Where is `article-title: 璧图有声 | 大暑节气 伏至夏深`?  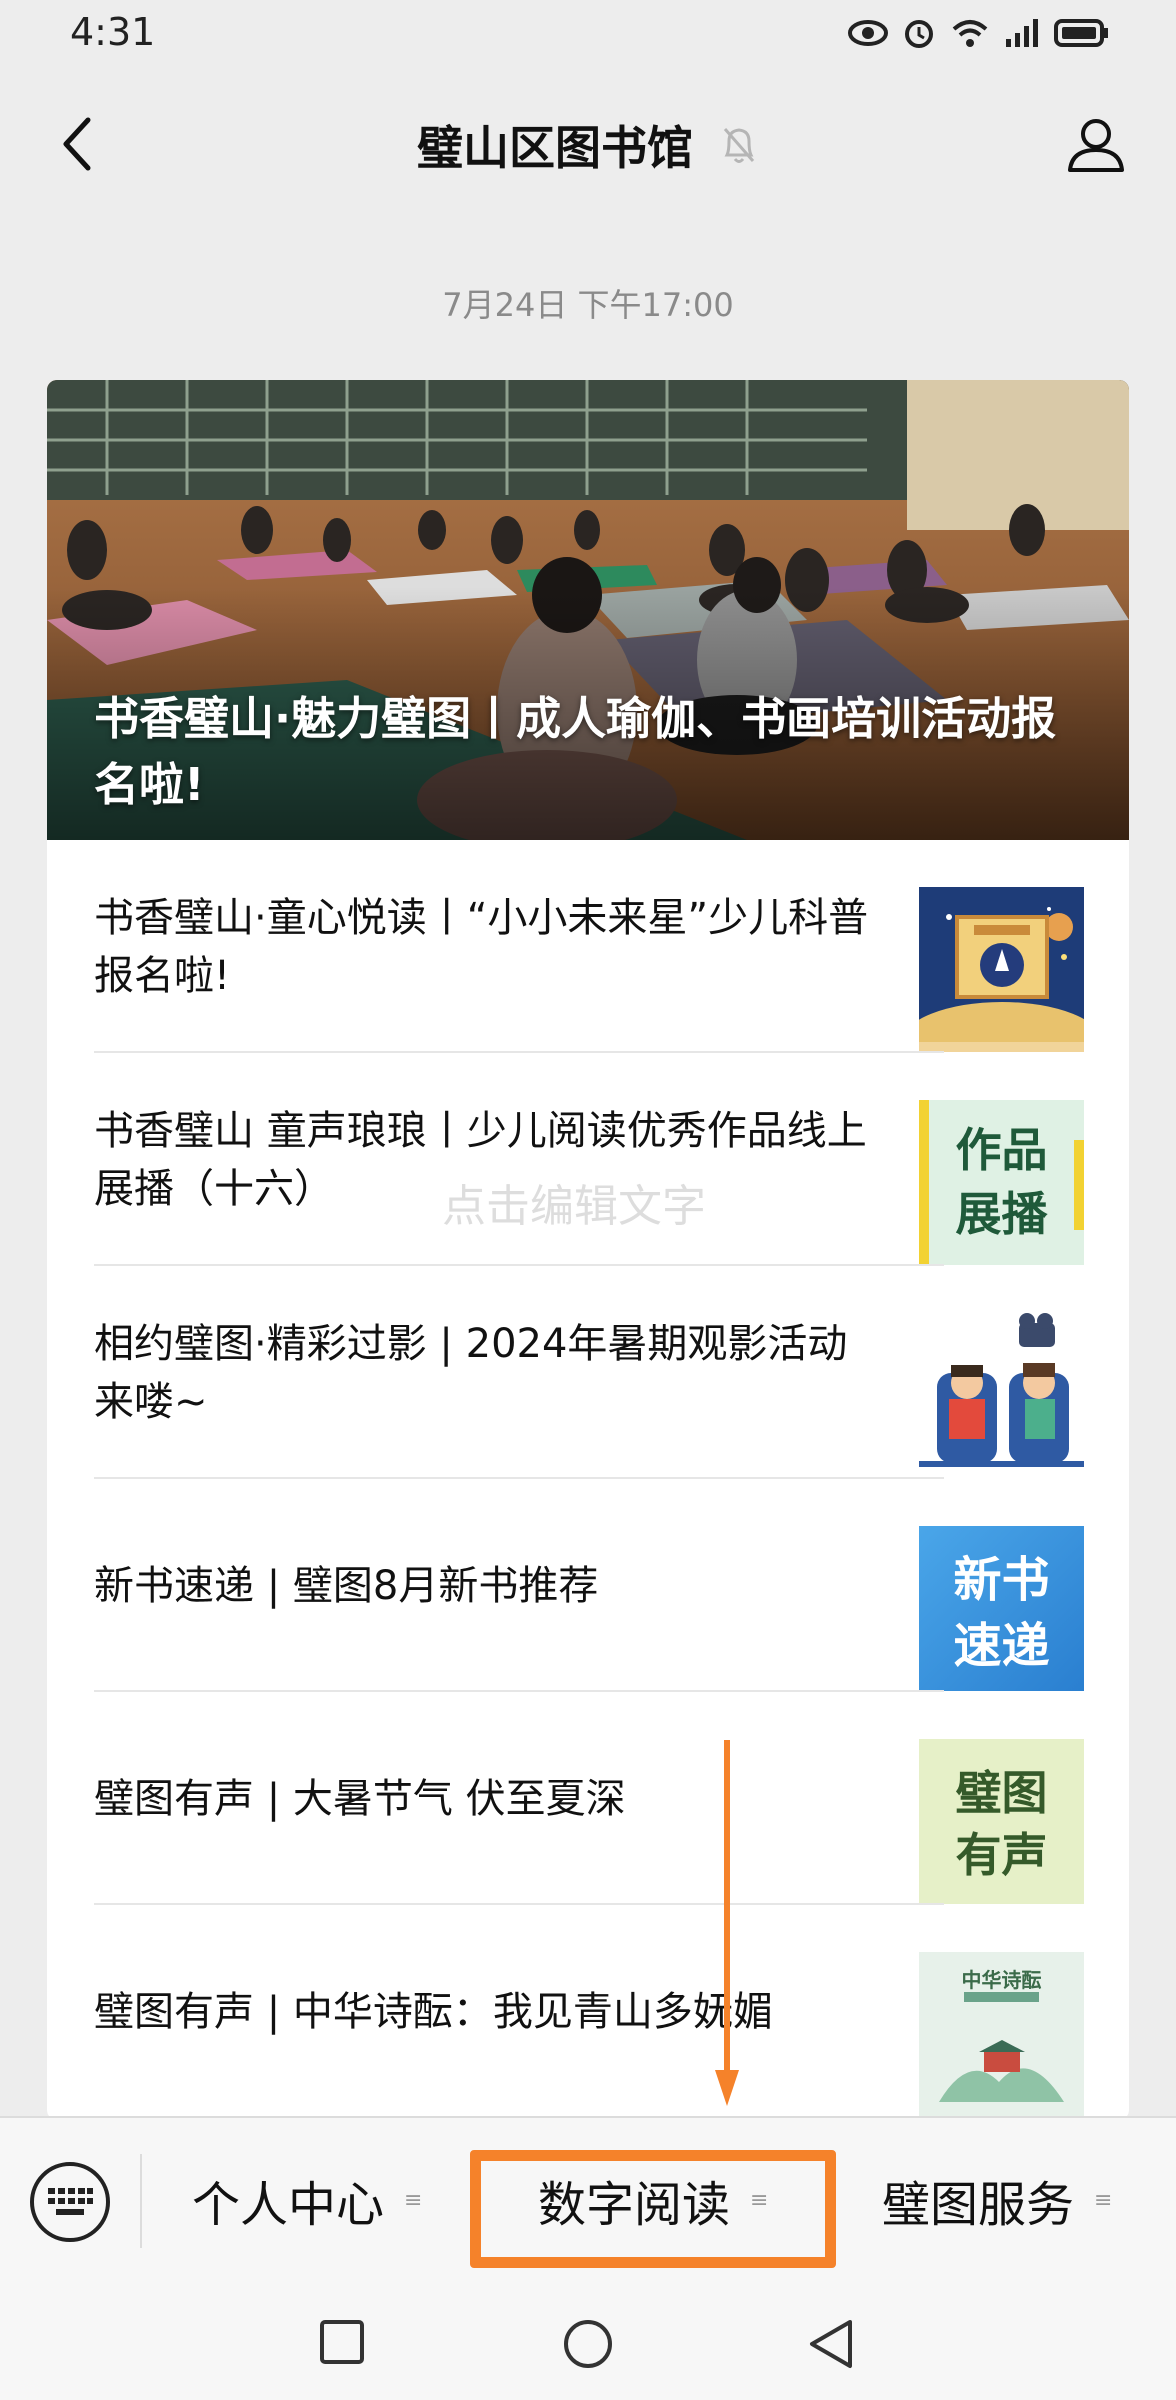
article-title: 璧图有声 | 大暑节气 伏至夏深 is located at coordinates (360, 1798).